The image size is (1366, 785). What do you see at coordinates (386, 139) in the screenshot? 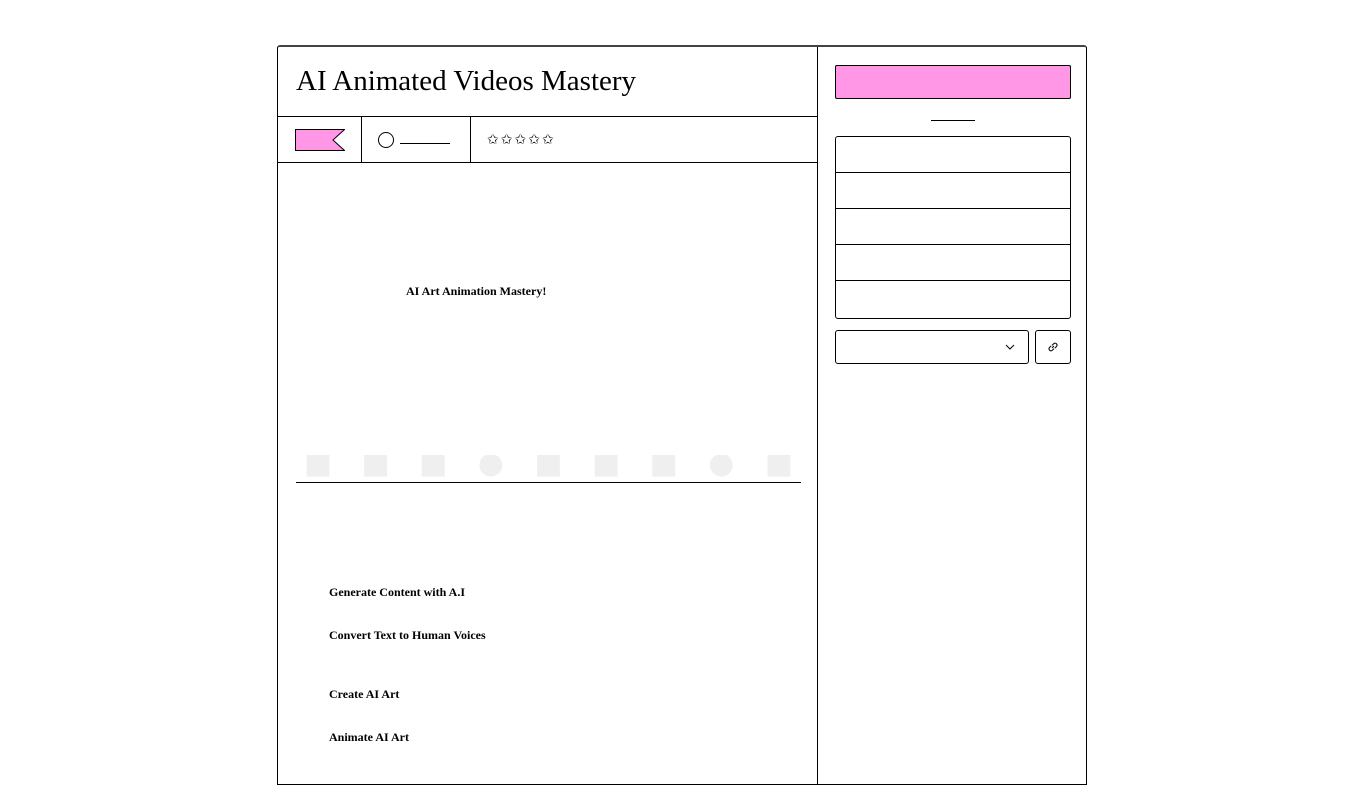
I see `avatar` at bounding box center [386, 139].